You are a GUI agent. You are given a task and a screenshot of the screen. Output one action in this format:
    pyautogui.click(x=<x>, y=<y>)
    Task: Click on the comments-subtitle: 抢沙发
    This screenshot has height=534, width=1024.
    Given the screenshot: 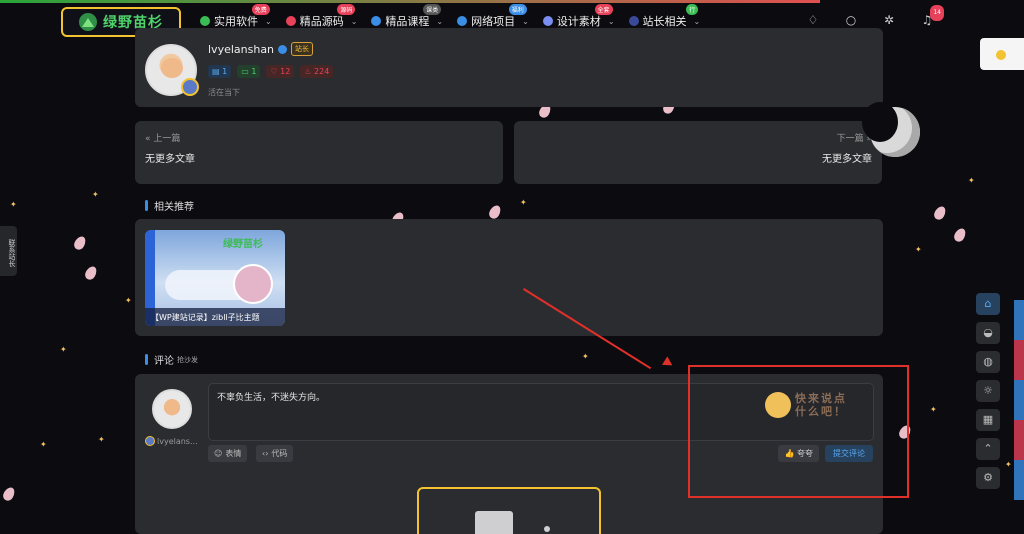 What is the action you would take?
    pyautogui.click(x=187, y=359)
    